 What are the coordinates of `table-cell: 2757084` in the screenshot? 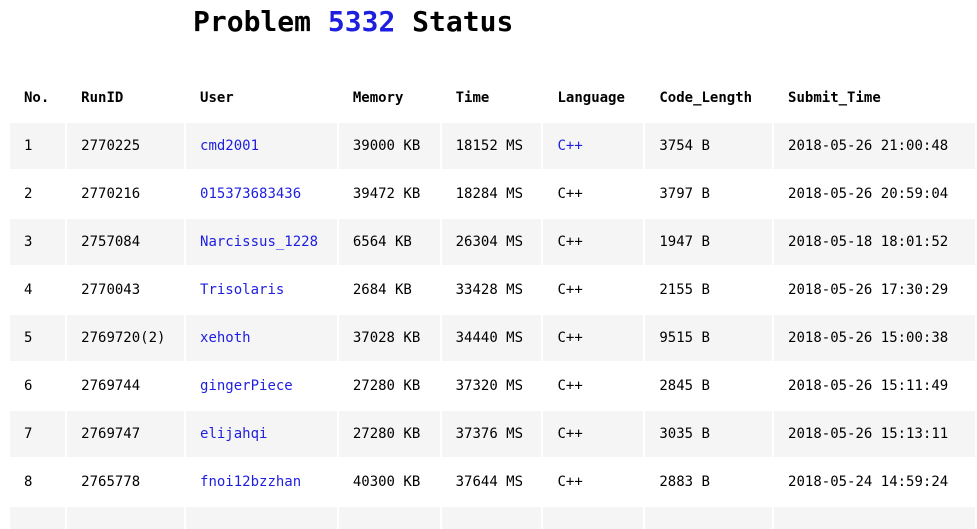 It's located at (126, 242).